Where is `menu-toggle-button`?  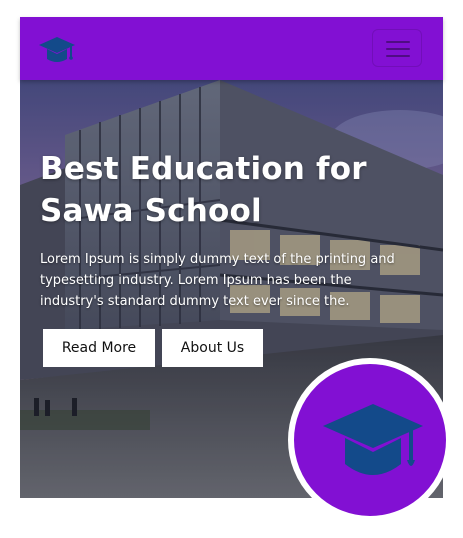 menu-toggle-button is located at coordinates (397, 48).